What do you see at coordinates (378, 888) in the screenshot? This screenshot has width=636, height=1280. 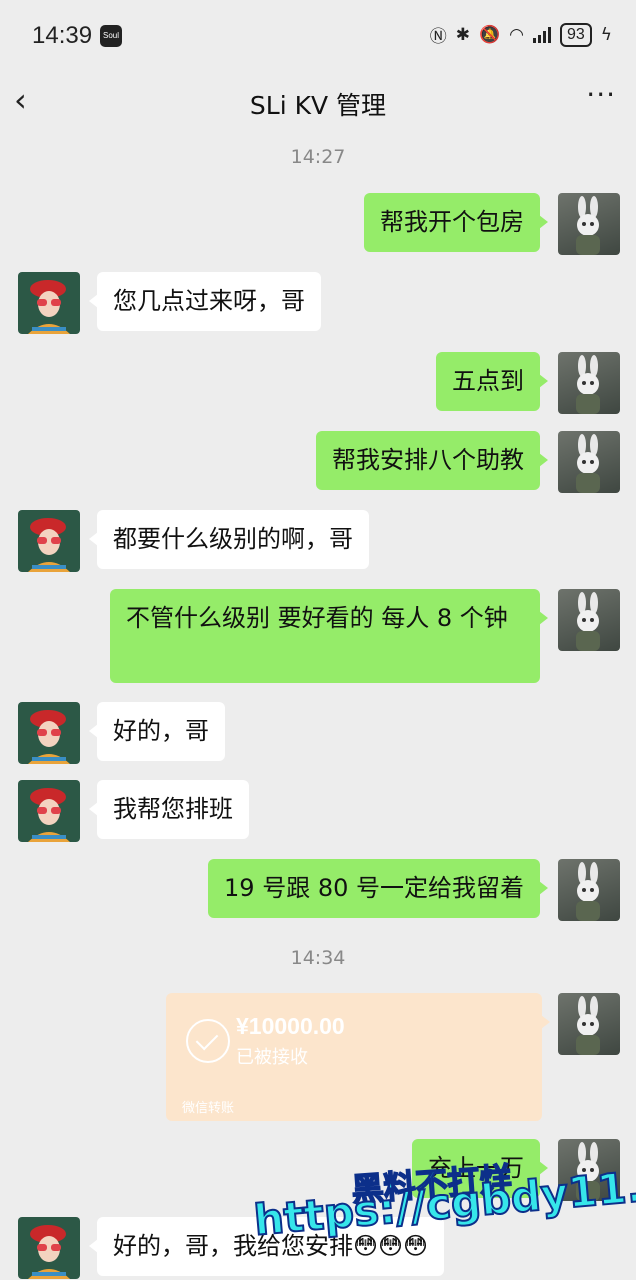 I see `message-bubble-sent: 19 号跟 80 号一定给我留着` at bounding box center [378, 888].